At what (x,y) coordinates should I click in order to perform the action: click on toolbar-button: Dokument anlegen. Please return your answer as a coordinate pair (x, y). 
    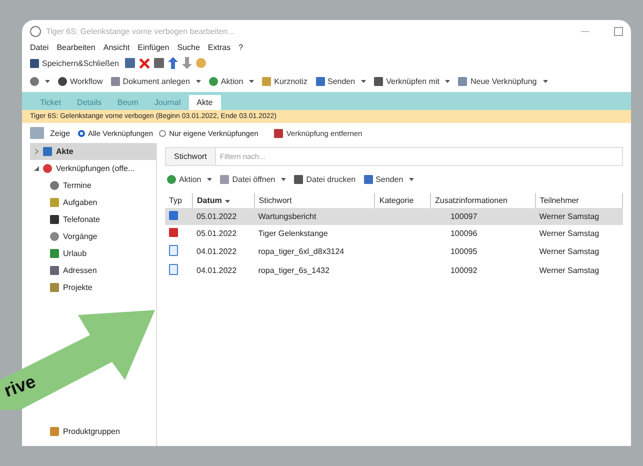
    Looking at the image, I should click on (155, 81).